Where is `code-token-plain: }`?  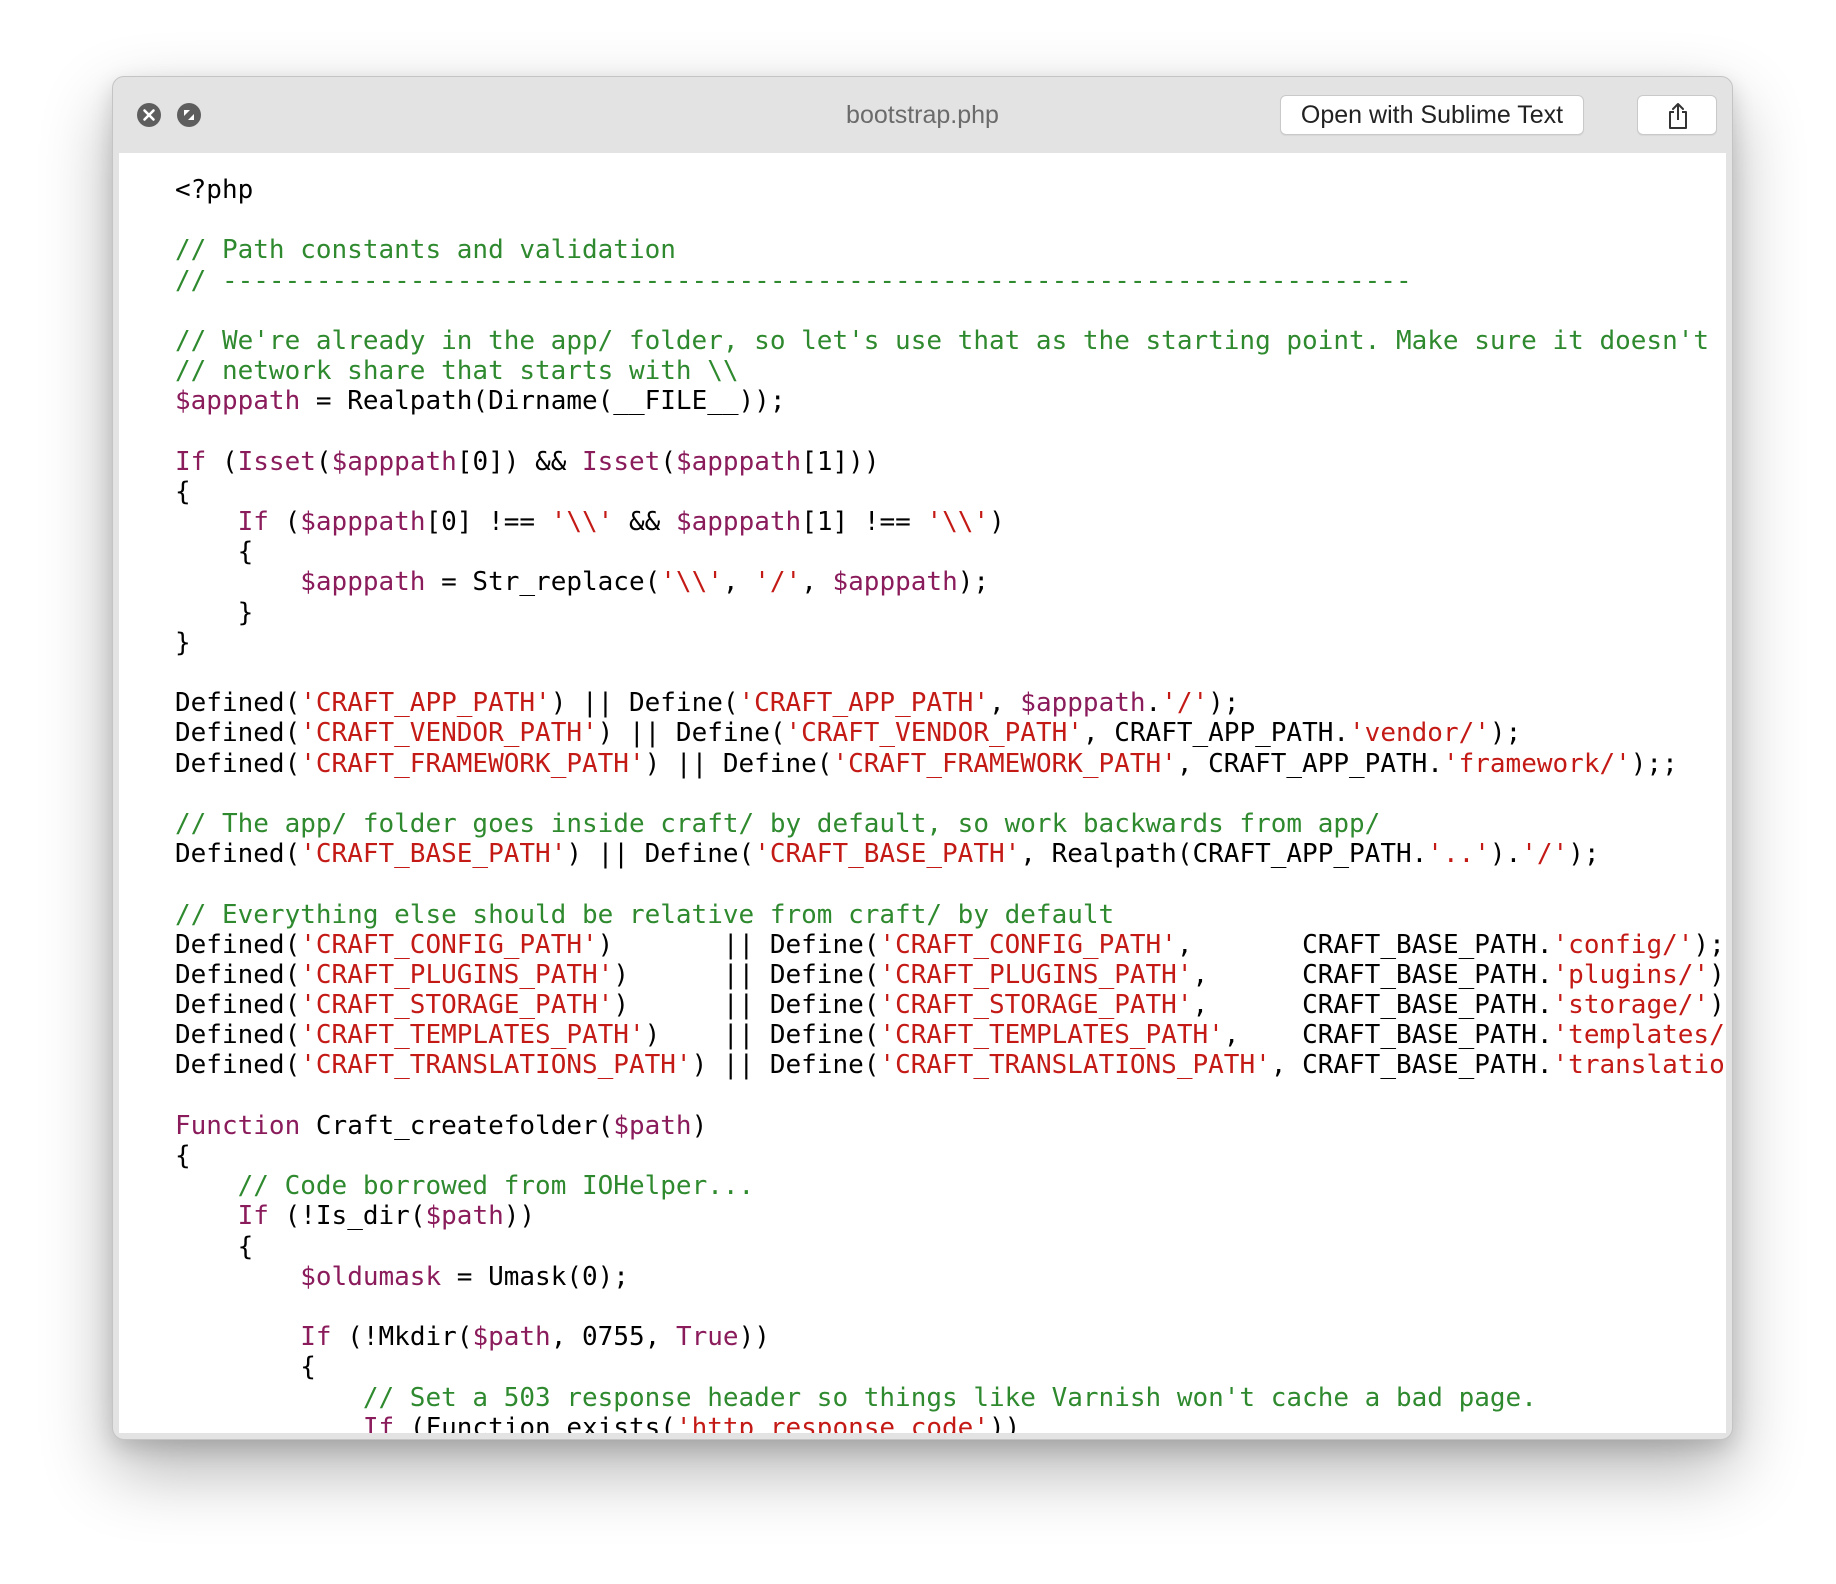 code-token-plain: } is located at coordinates (214, 612).